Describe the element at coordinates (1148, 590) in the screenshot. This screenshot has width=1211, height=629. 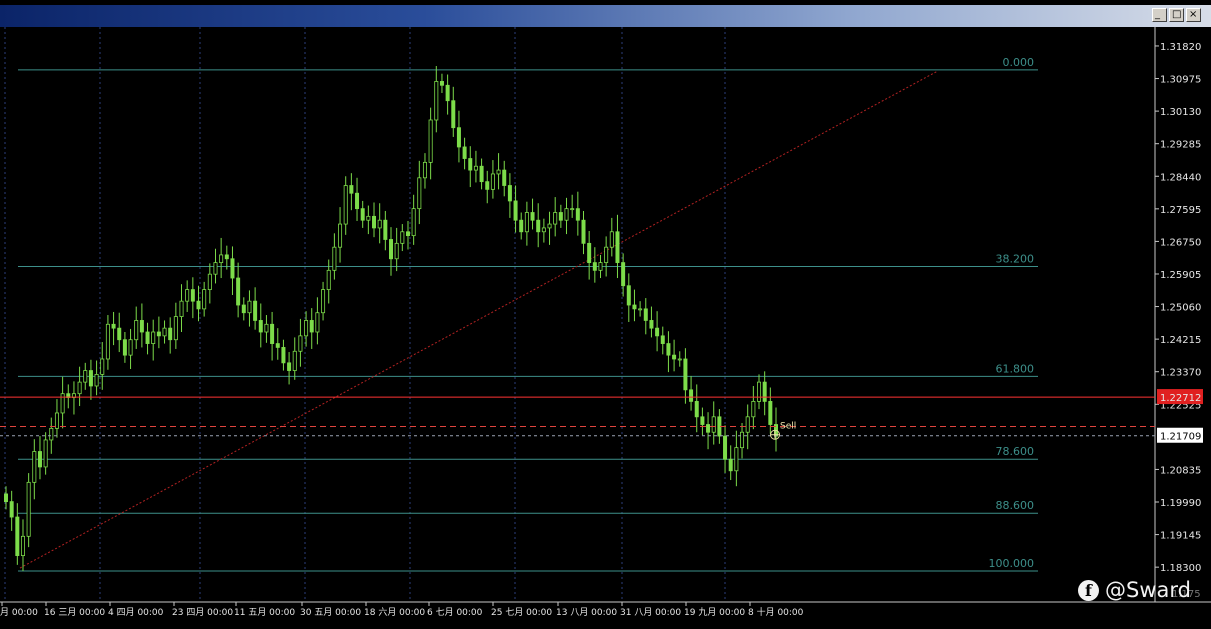
I see `watermark-handle: @Sward` at that location.